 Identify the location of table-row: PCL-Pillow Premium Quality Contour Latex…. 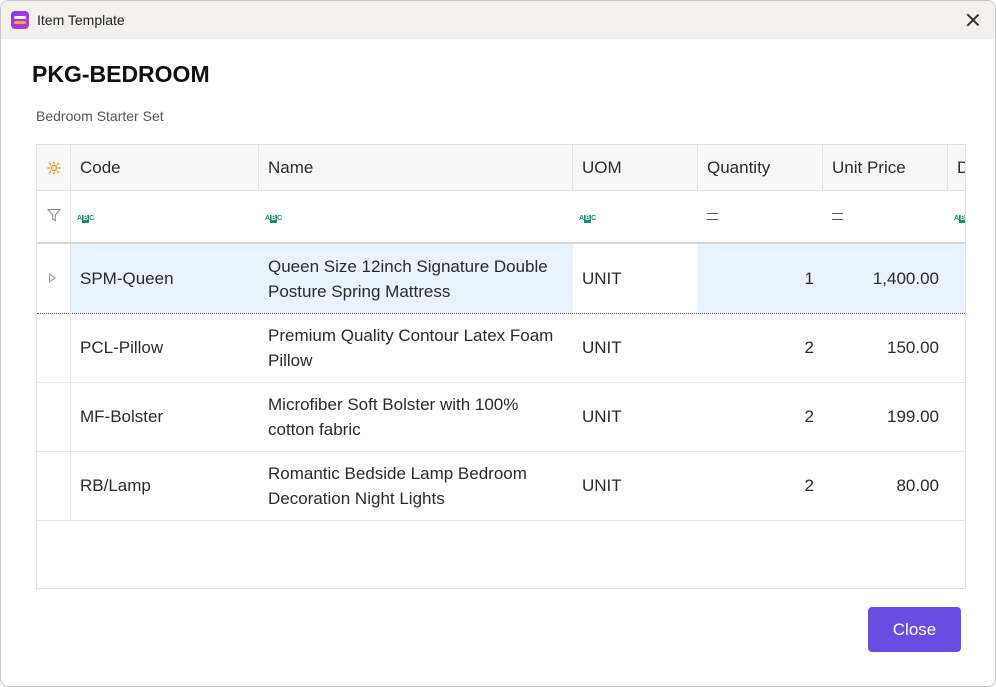
(501, 348).